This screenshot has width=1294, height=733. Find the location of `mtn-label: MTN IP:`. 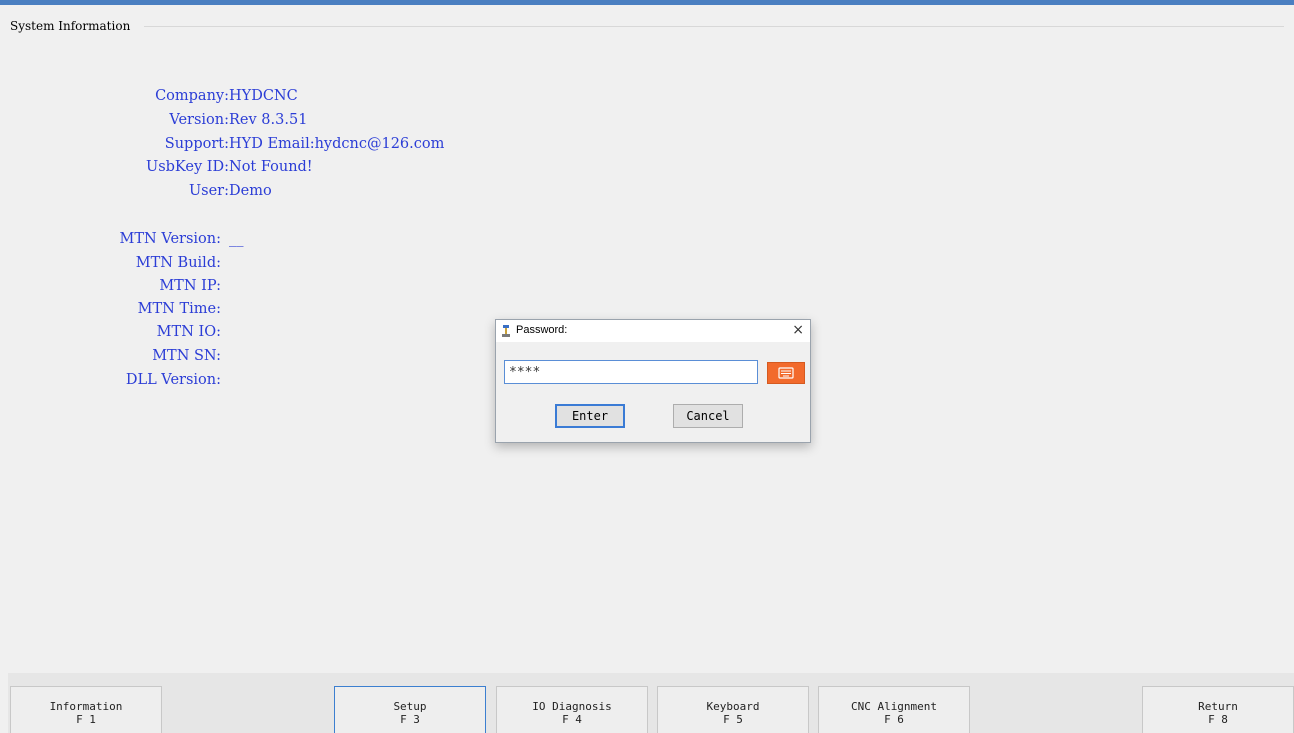

mtn-label: MTN IP: is located at coordinates (190, 286).